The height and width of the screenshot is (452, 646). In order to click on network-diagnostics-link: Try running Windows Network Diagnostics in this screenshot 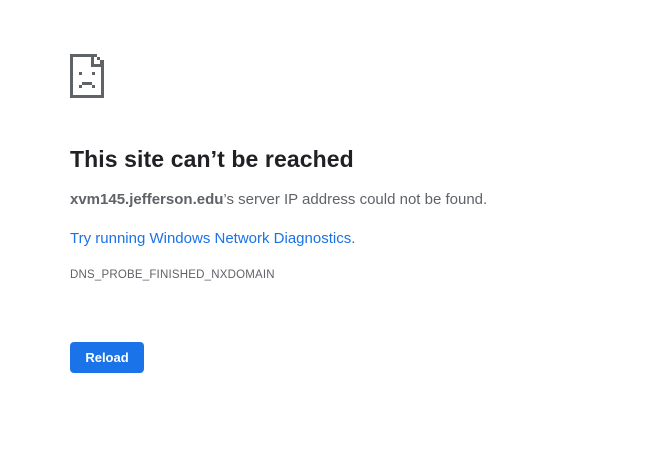, I will do `click(210, 238)`.